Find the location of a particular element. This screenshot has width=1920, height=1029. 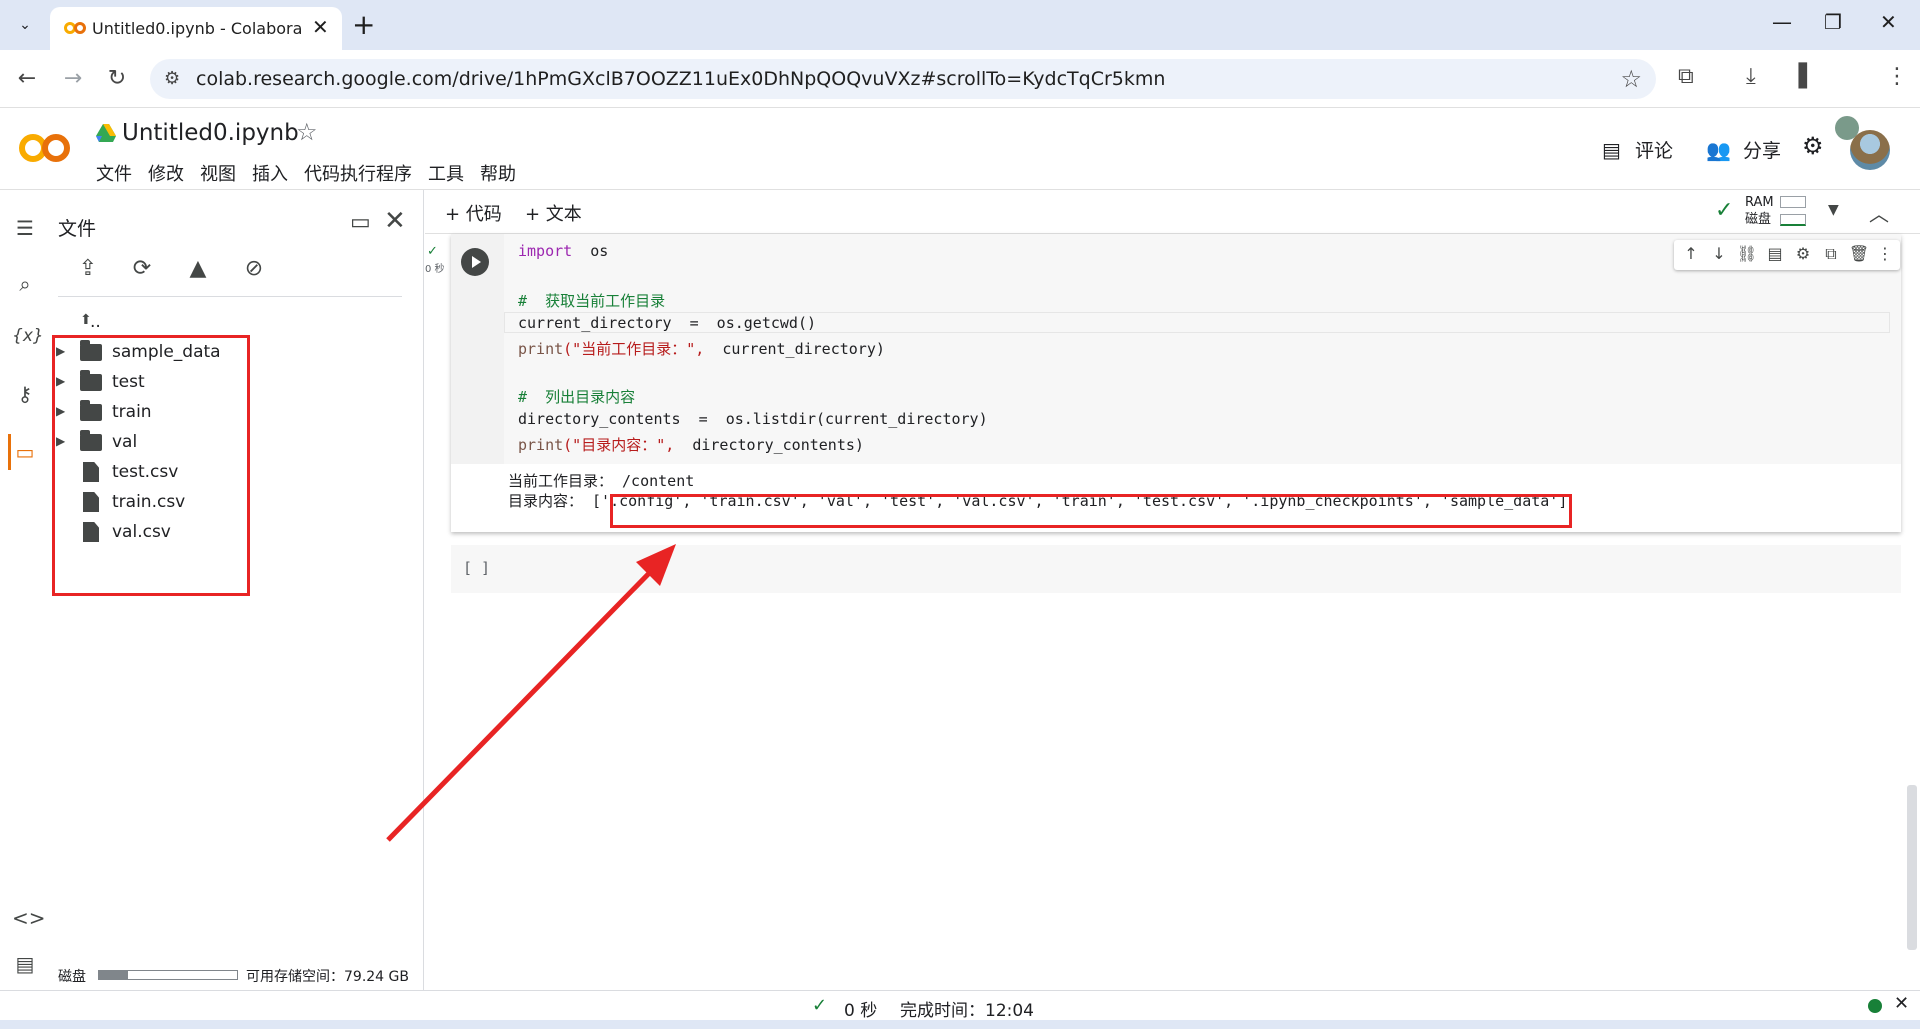

status-bar: ✓ 0 秒 完成时间：12:04 ✕ is located at coordinates (960, 1005).